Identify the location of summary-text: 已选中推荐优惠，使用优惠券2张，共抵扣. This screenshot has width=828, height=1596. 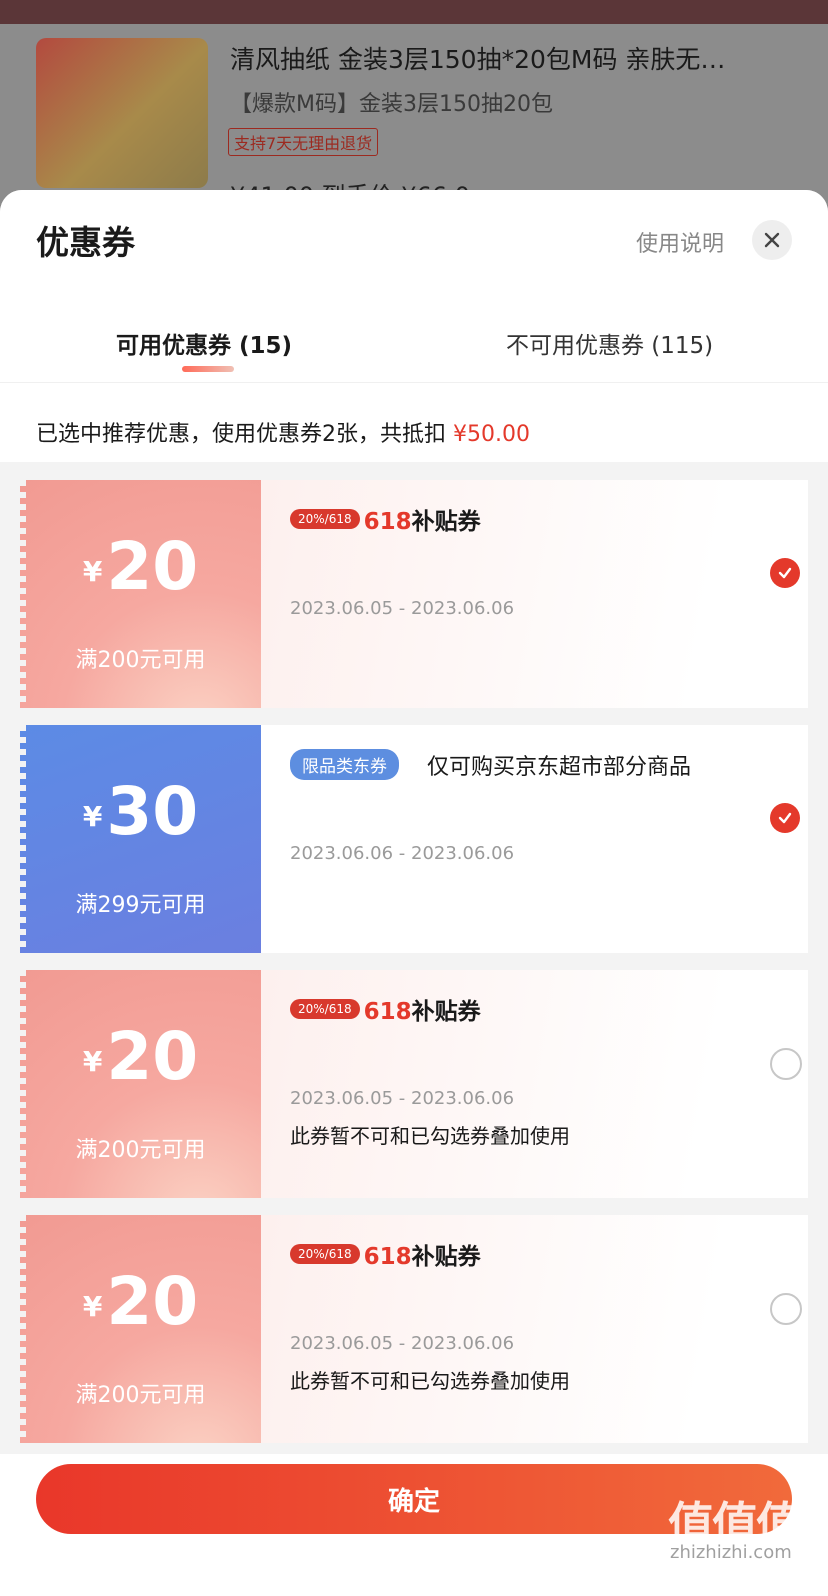
(241, 434).